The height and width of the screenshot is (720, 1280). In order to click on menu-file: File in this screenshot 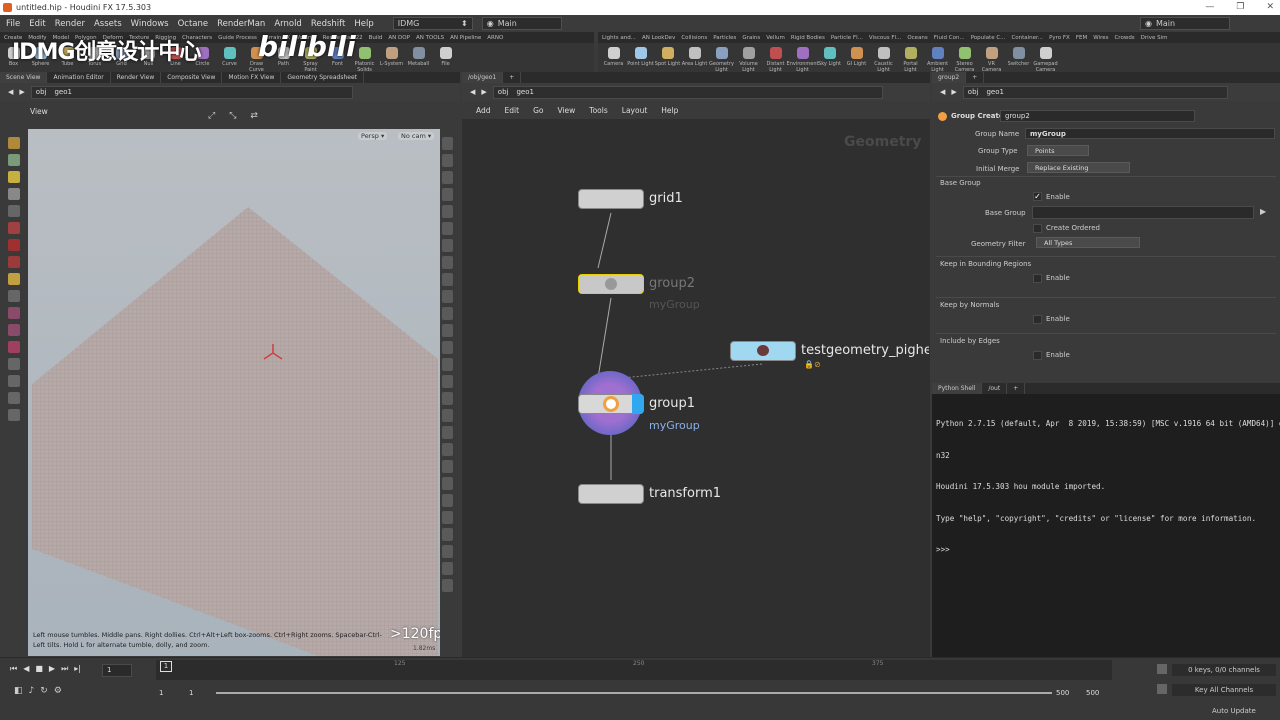, I will do `click(13, 24)`.